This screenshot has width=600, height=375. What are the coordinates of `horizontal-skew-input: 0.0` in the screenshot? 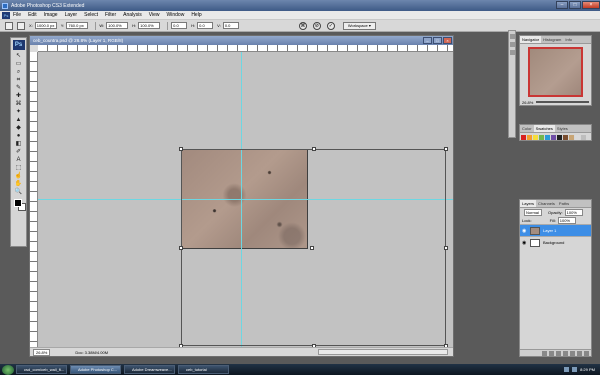 It's located at (205, 25).